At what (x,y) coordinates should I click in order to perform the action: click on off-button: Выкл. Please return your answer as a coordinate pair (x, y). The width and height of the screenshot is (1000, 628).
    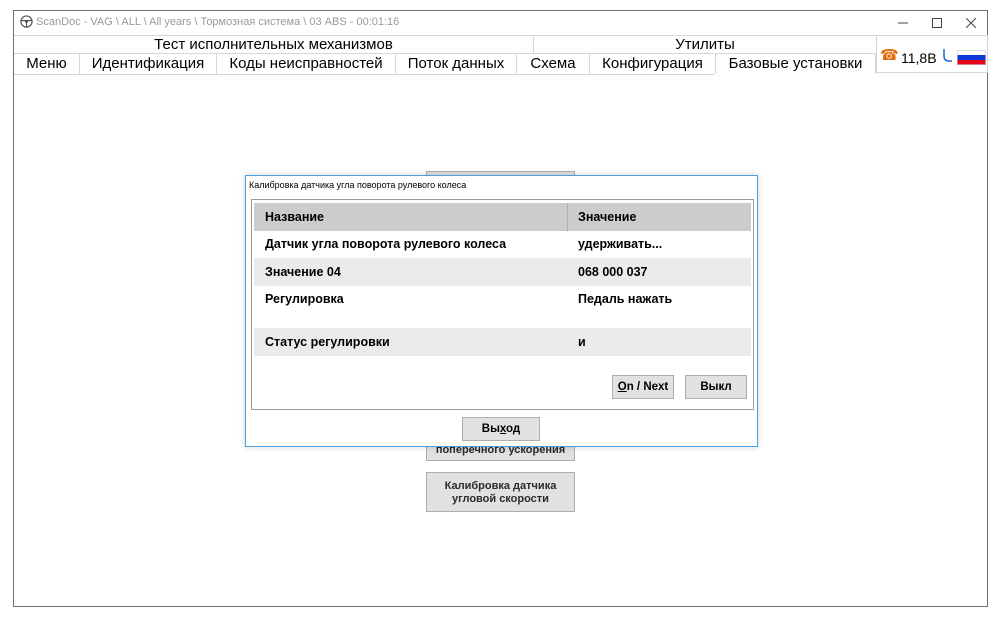
    Looking at the image, I should click on (716, 387).